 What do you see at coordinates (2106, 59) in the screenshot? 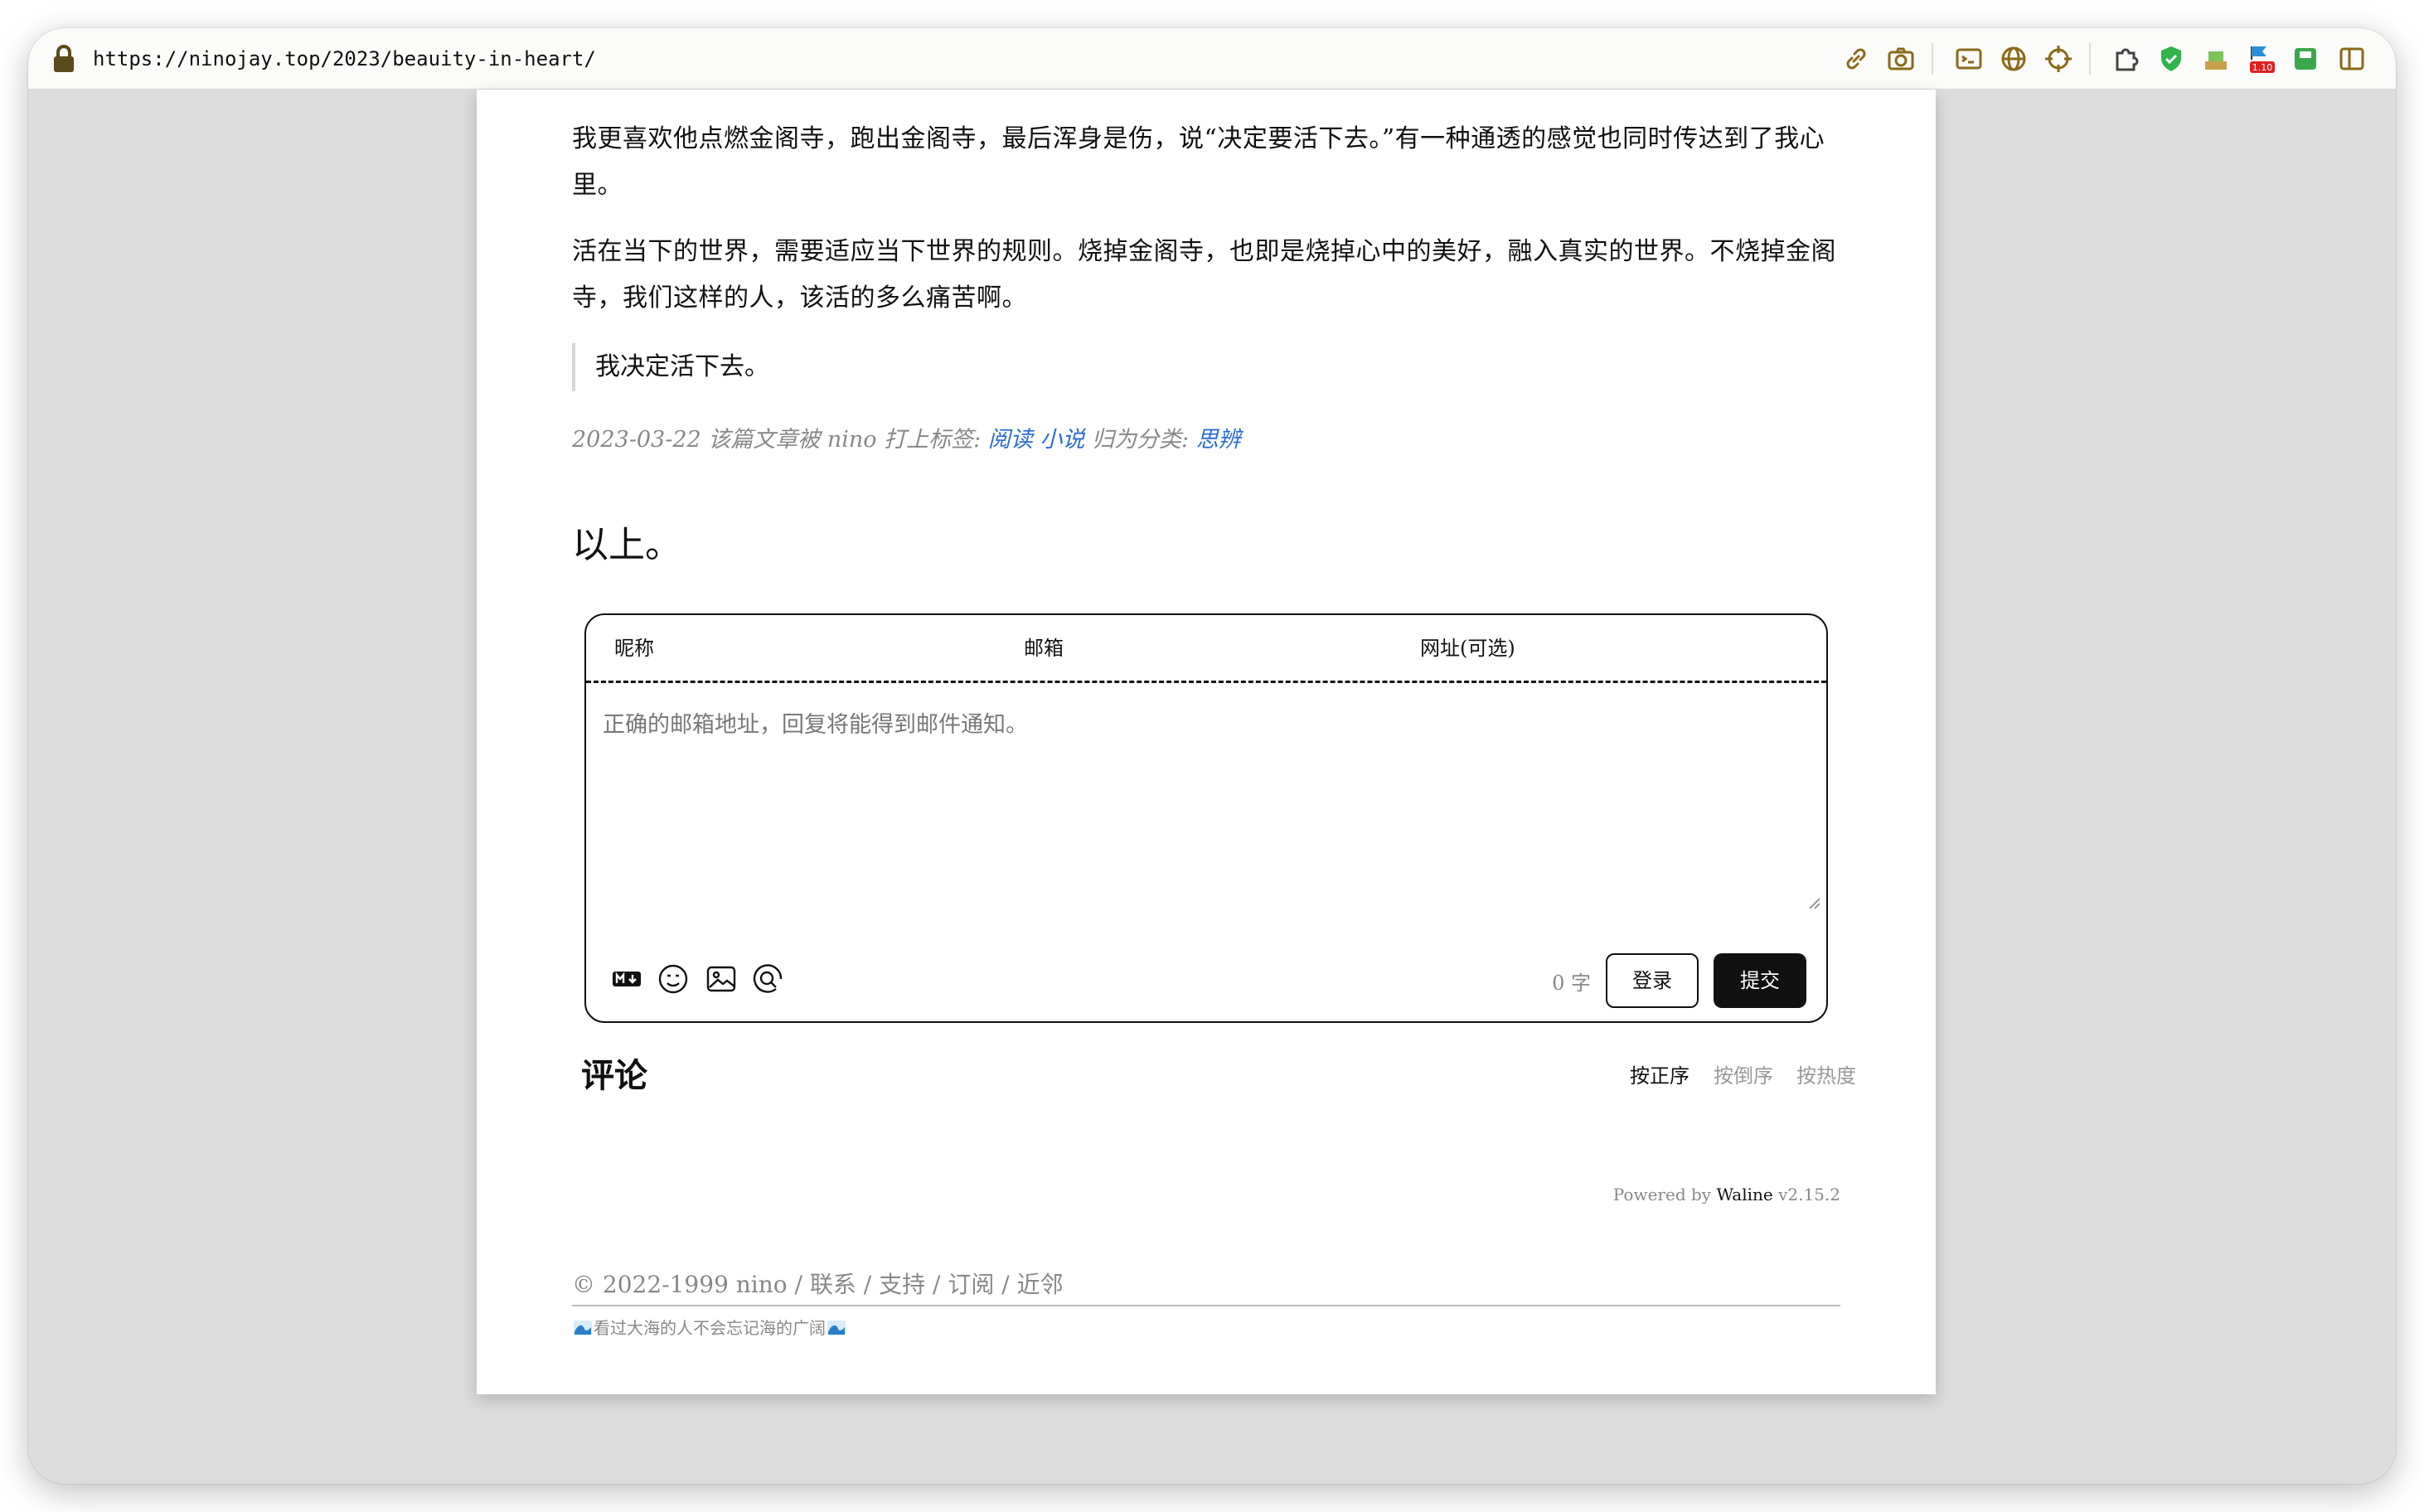
I see `extension-toolbar: 1.10` at bounding box center [2106, 59].